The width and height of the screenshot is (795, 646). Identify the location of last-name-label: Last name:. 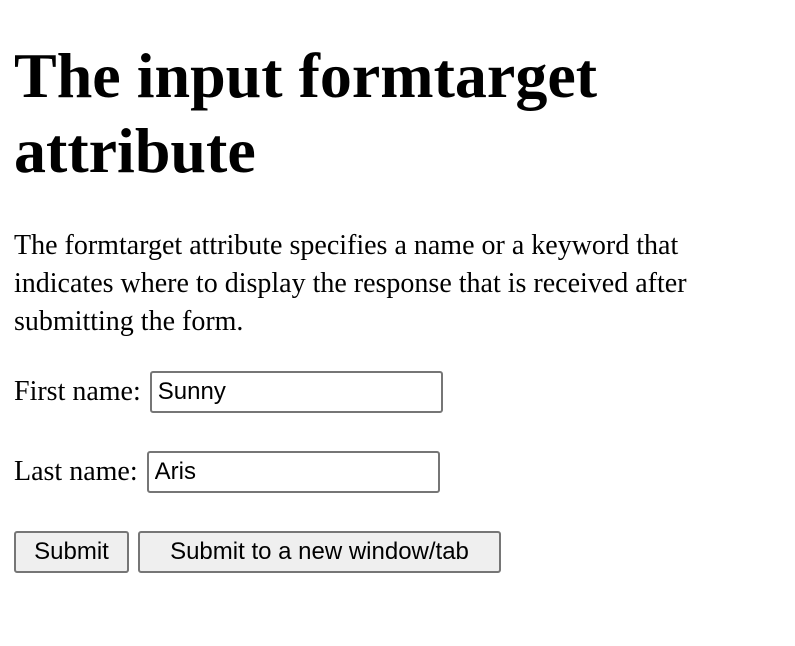
(76, 471).